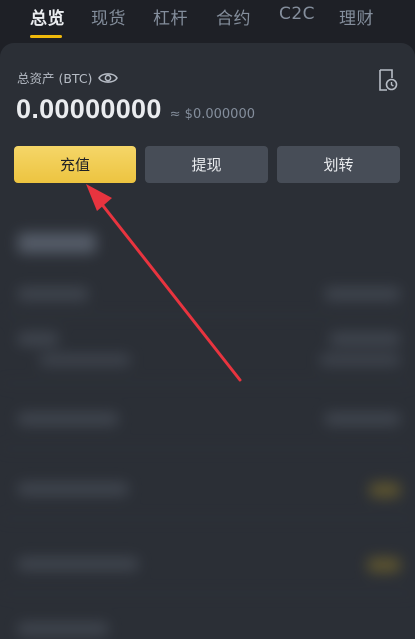 The width and height of the screenshot is (415, 639). What do you see at coordinates (89, 109) in the screenshot?
I see `total-balance: 0.00000000` at bounding box center [89, 109].